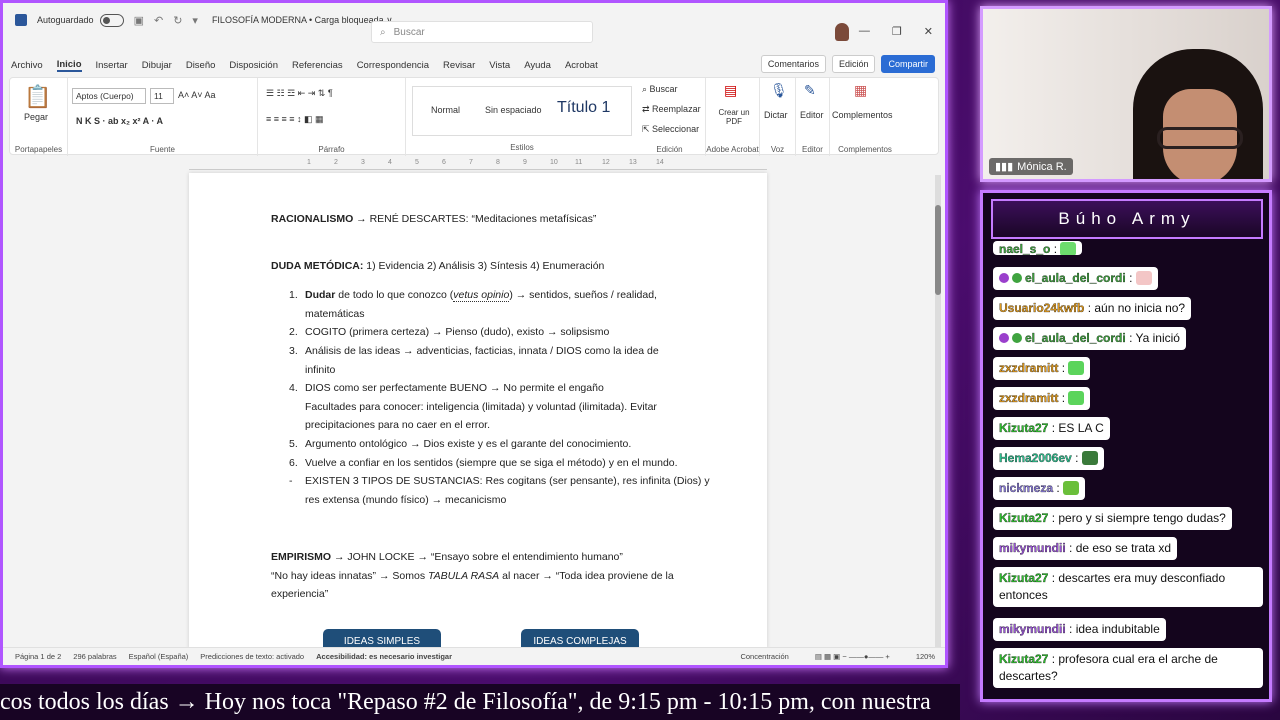 The width and height of the screenshot is (1280, 720). I want to click on select-button: ⇱ Seleccionar, so click(670, 129).